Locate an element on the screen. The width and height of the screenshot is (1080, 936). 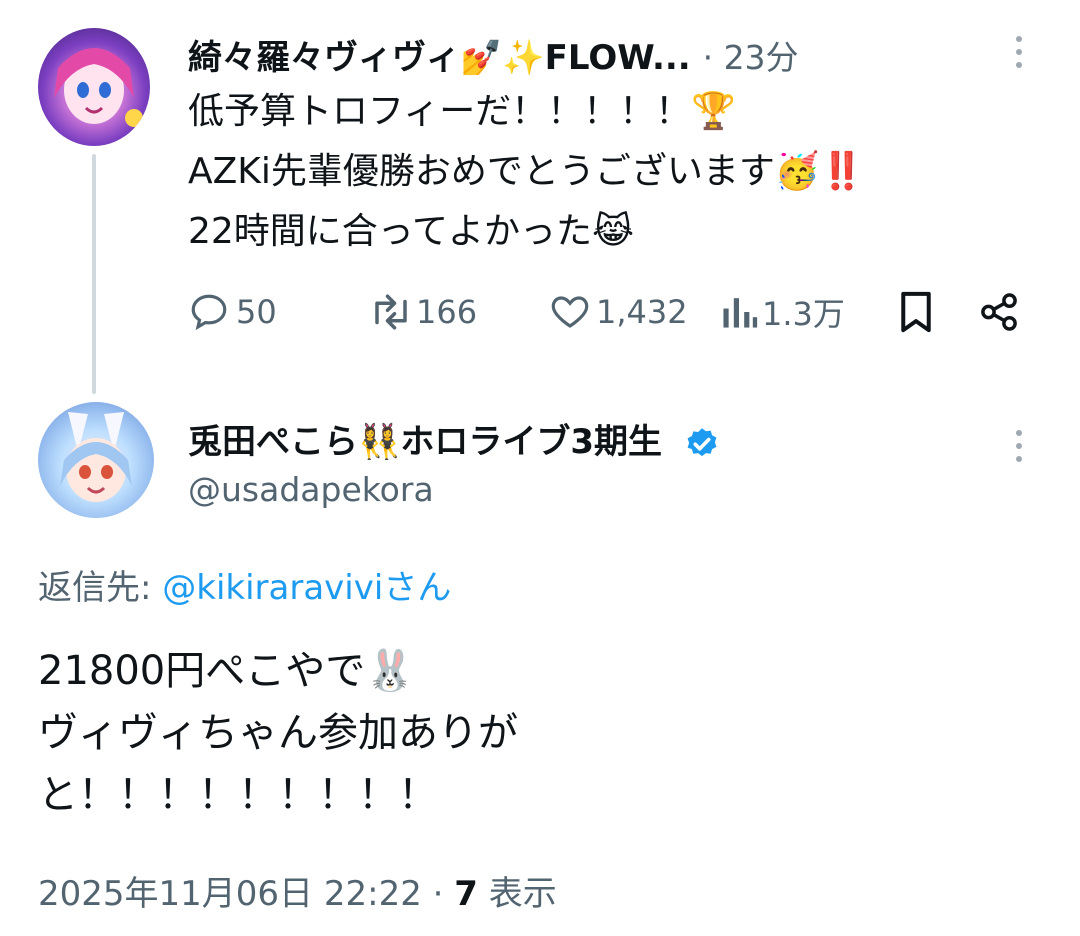
tweet1-display-name: 綺々羅々ヴィヴィ💅✨FLOW... · 23分 is located at coordinates (493, 54).